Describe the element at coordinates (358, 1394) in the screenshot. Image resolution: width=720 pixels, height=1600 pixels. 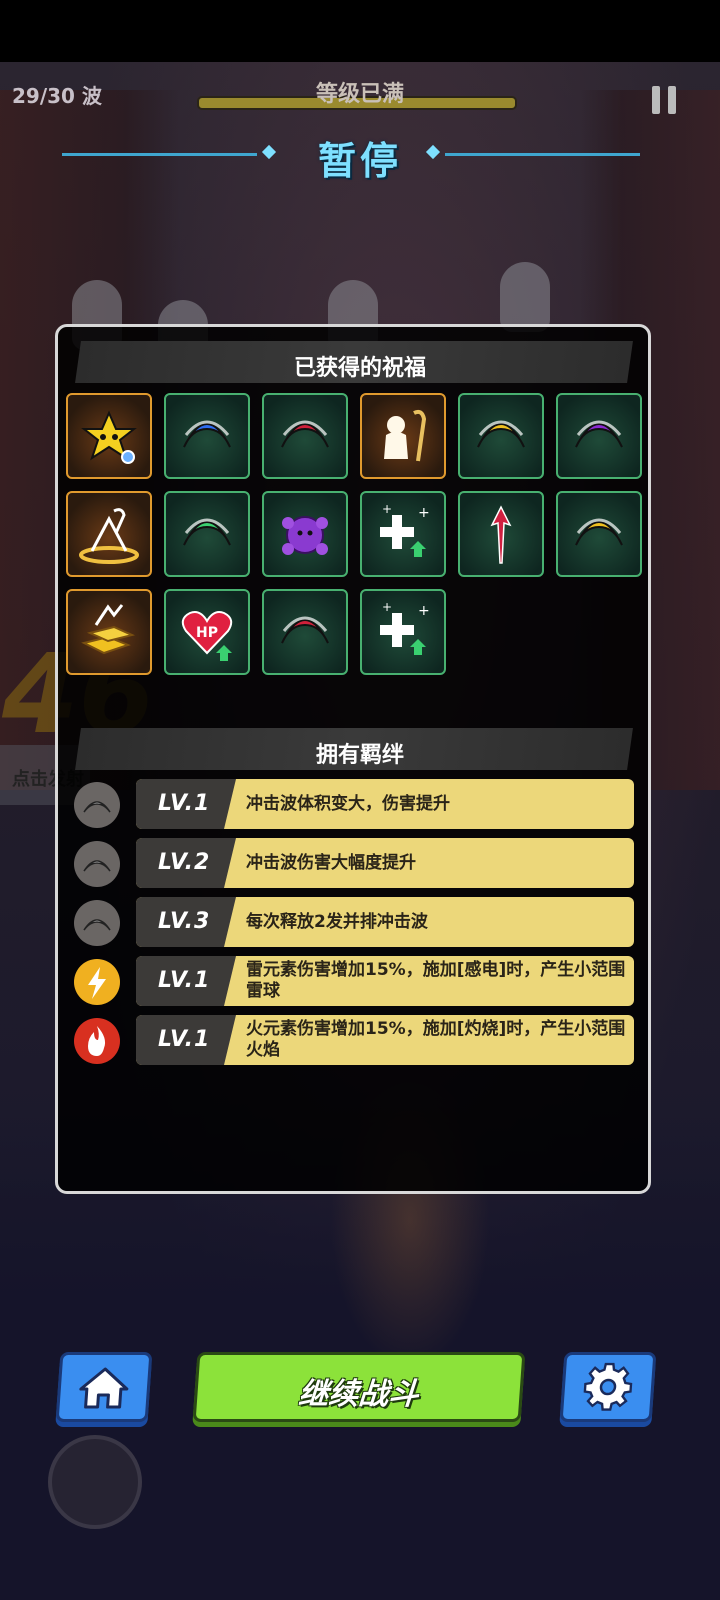
I see `continue-battle-label: 继续战斗` at that location.